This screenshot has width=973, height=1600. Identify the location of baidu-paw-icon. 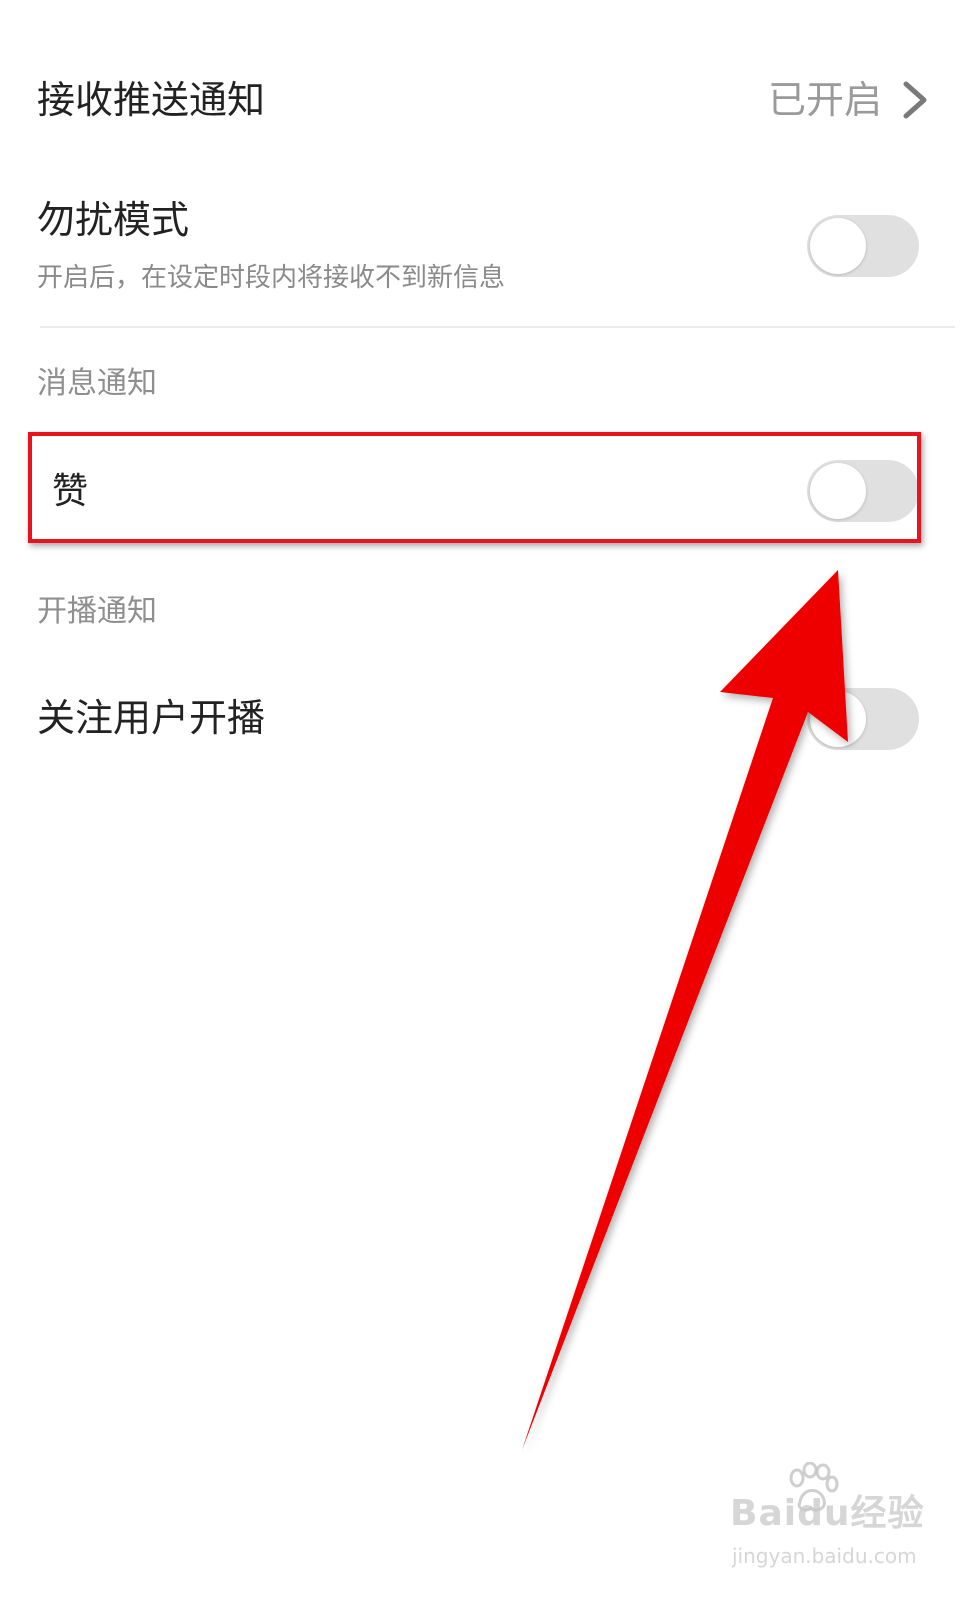
(814, 1487).